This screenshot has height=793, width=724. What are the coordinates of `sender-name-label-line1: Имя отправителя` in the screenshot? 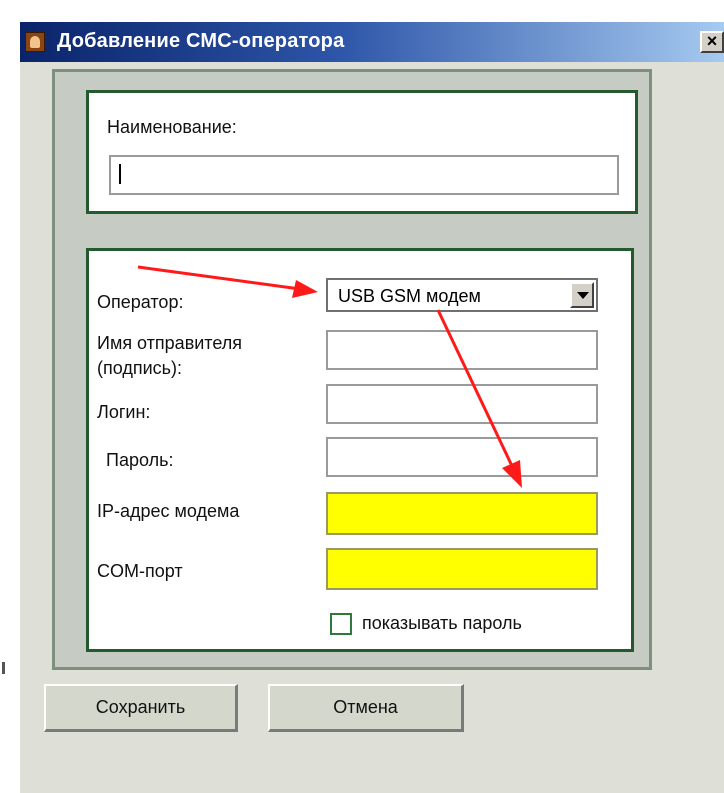 It's located at (170, 343).